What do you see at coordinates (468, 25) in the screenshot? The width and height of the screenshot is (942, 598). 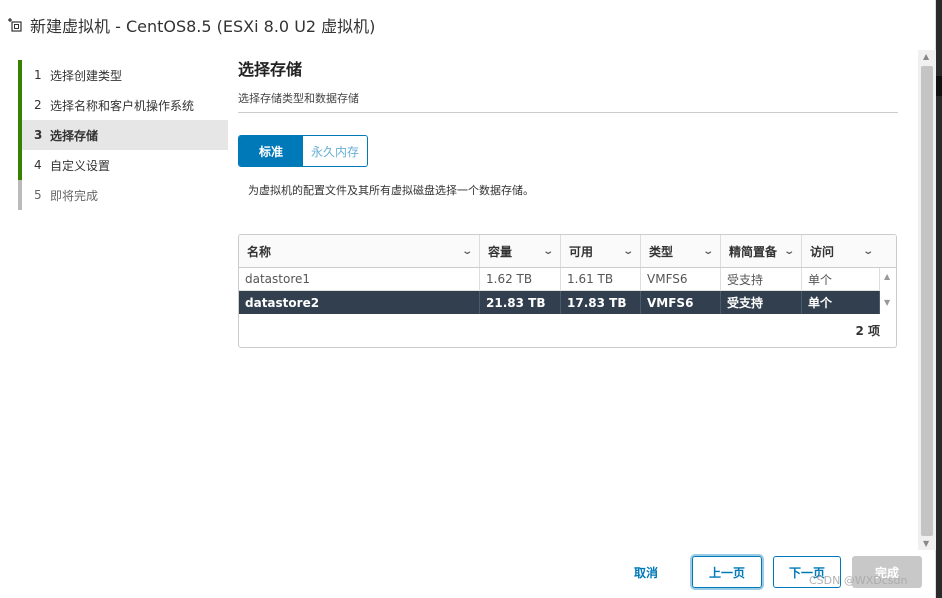 I see `dialog-title-bar: 新建虚拟机 - CentOS8.5 (ESXi 8.0 U2 虚拟机)` at bounding box center [468, 25].